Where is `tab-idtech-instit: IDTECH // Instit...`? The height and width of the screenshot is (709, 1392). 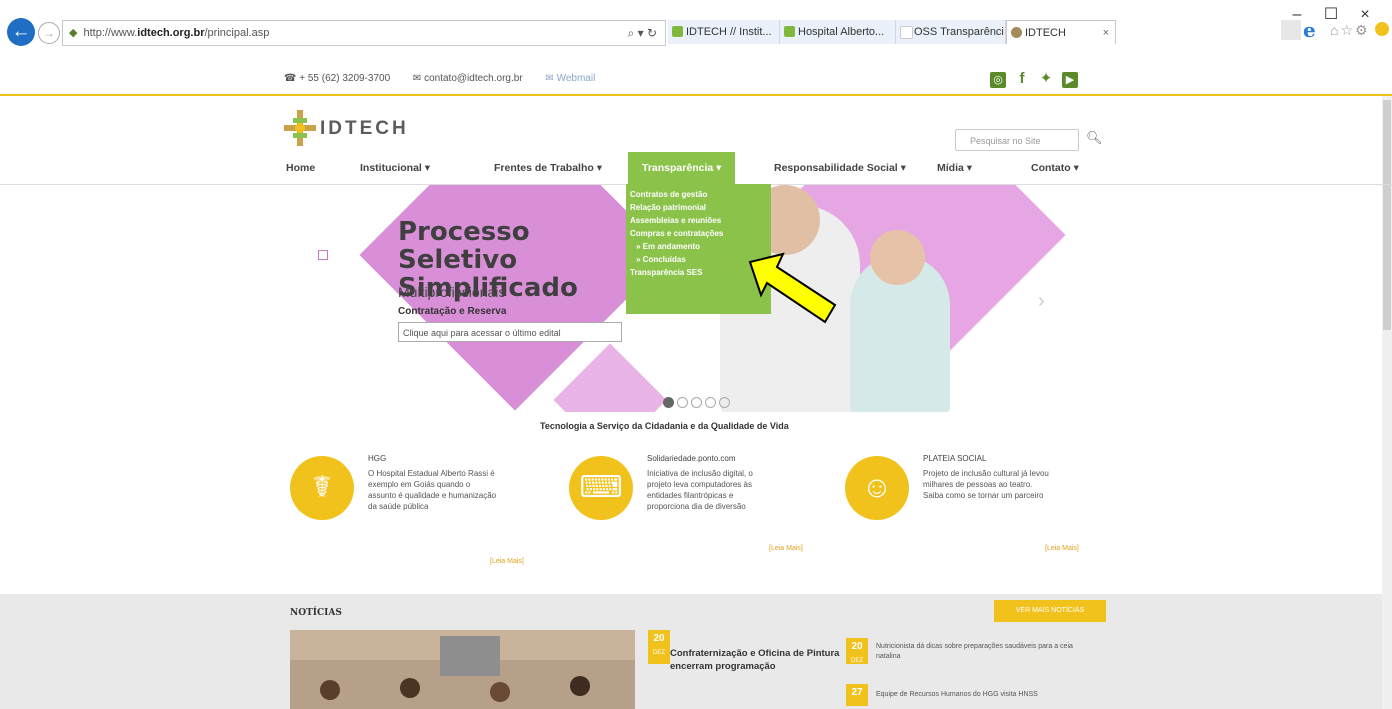 tab-idtech-instit: IDTECH // Instit... is located at coordinates (724, 32).